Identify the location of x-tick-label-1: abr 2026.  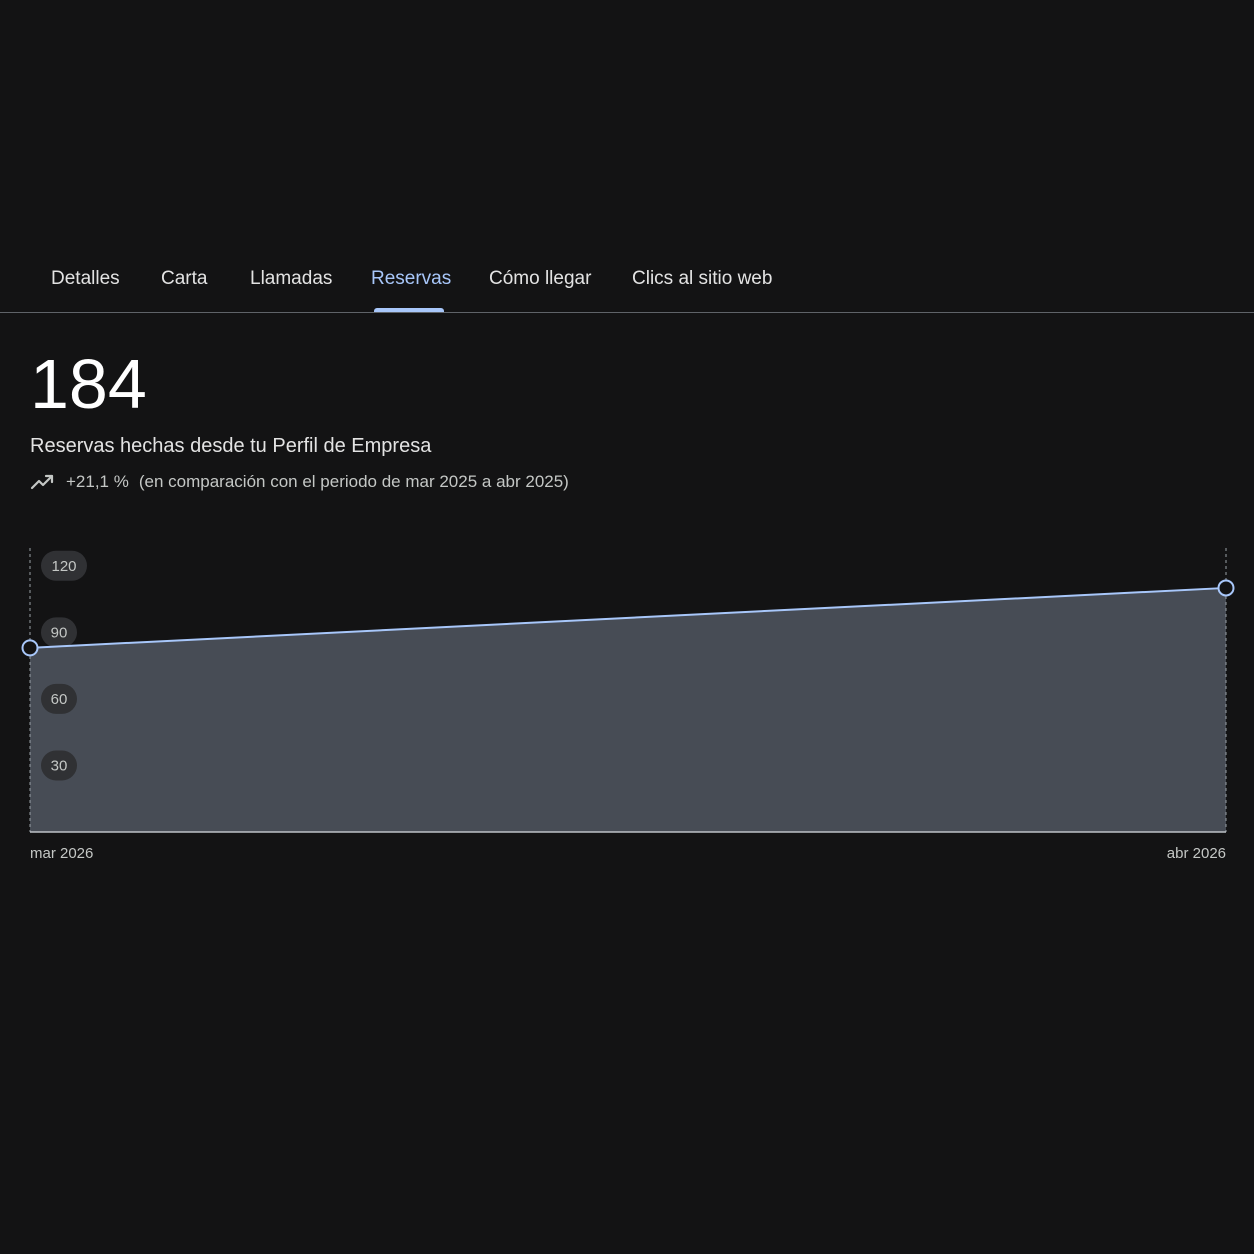
(1196, 853).